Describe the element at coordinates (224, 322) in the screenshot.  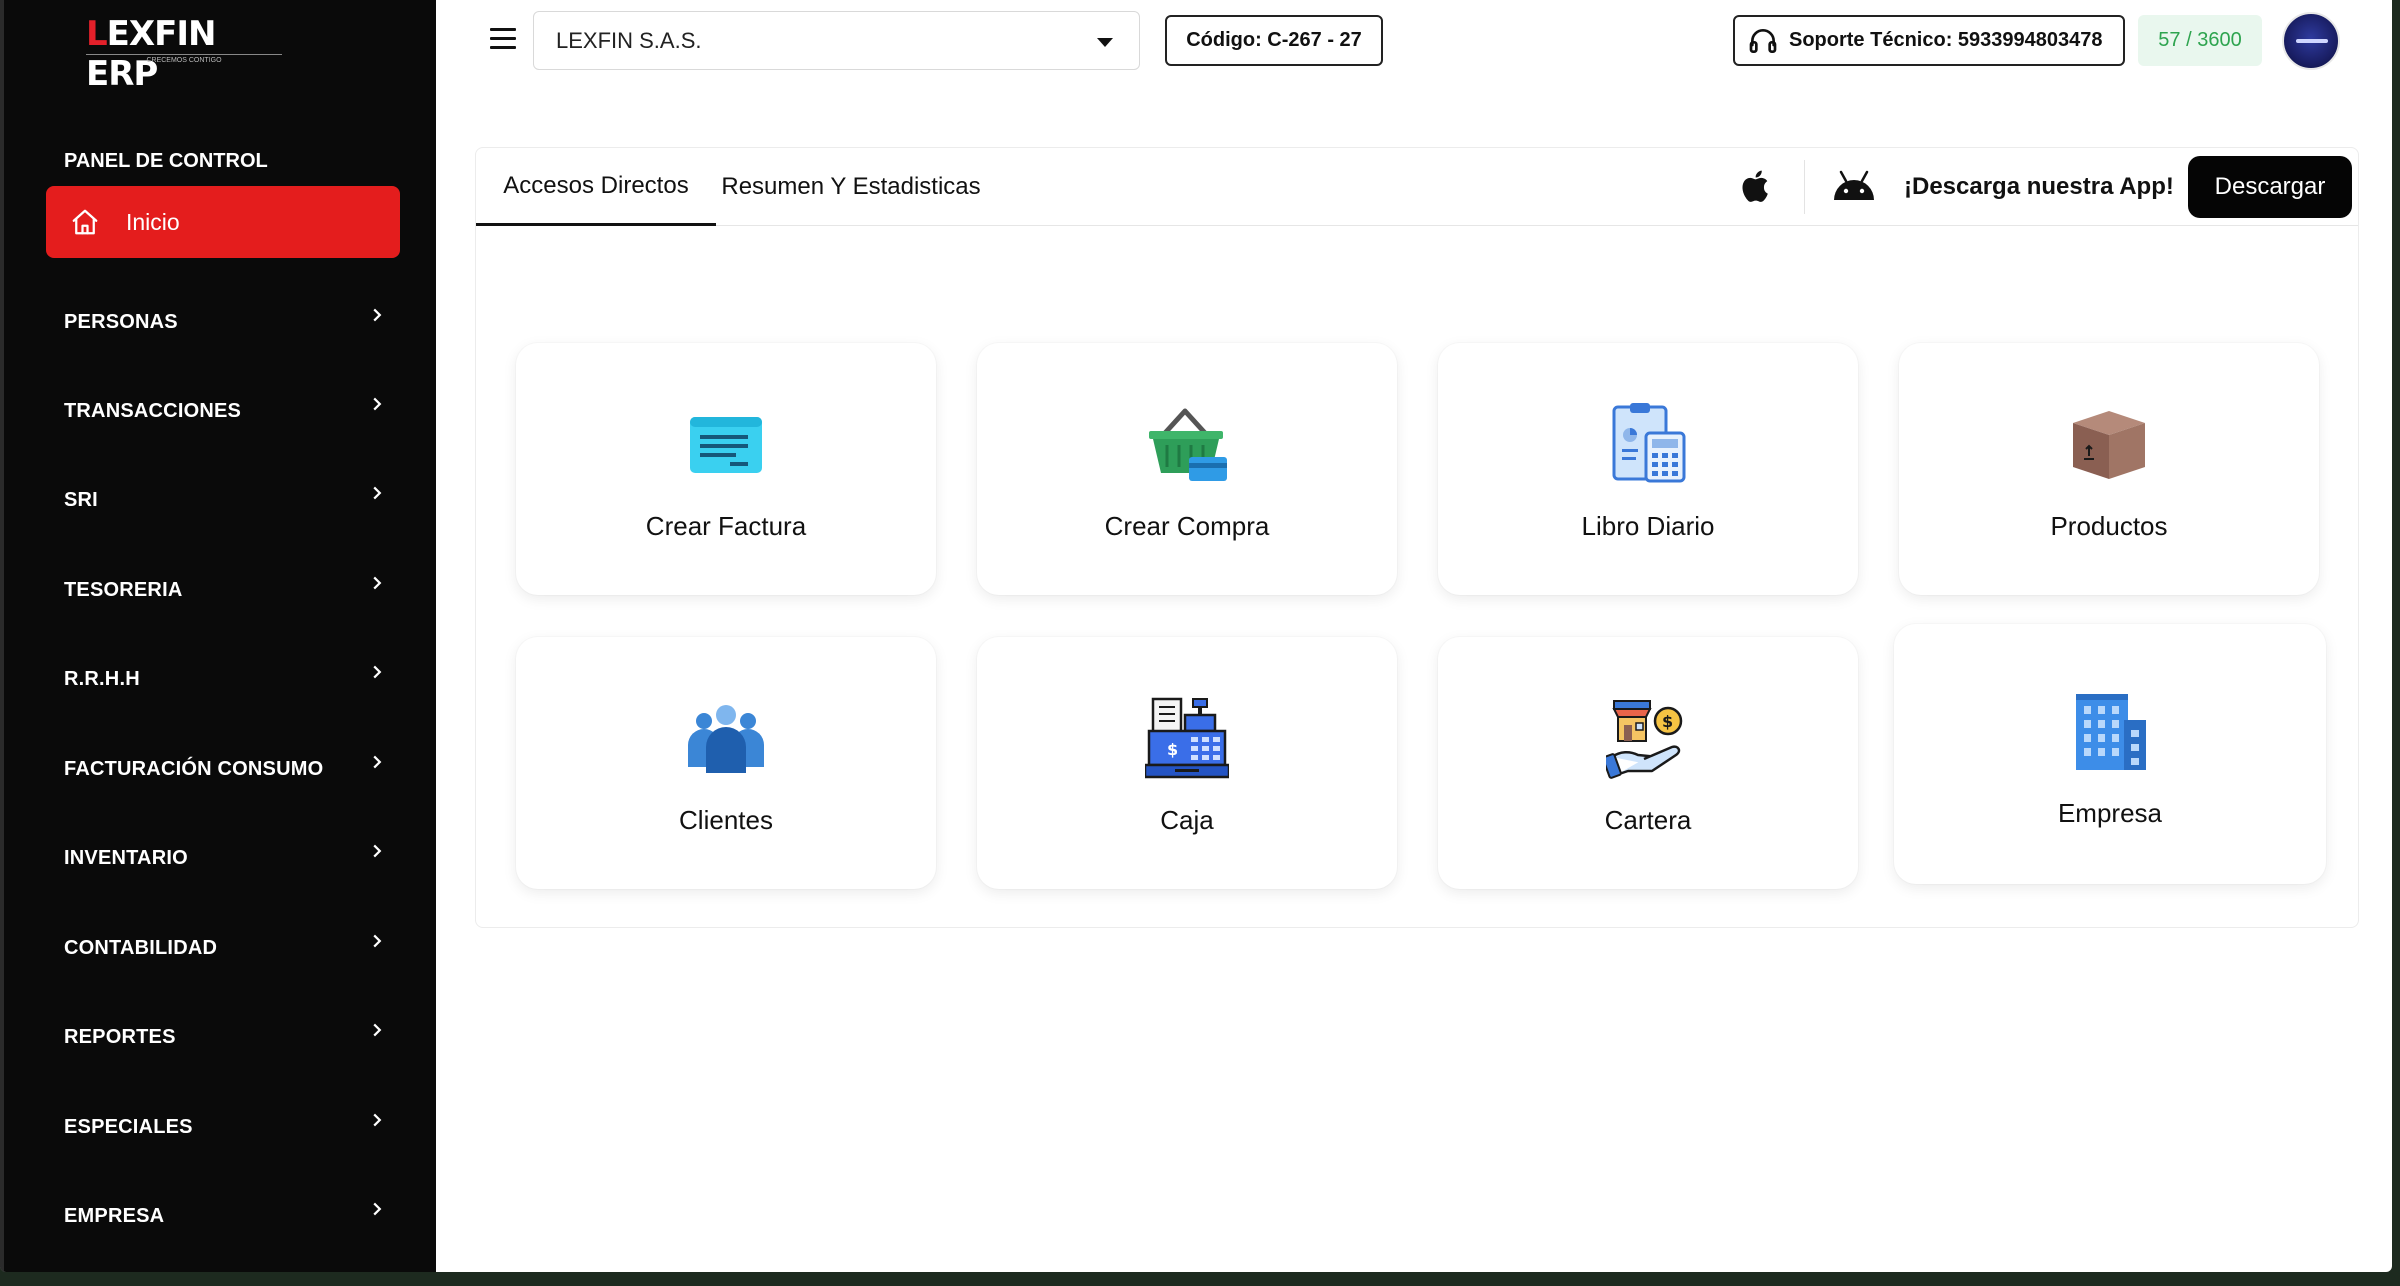
I see `sidebar-item-personas: PERSONAS` at that location.